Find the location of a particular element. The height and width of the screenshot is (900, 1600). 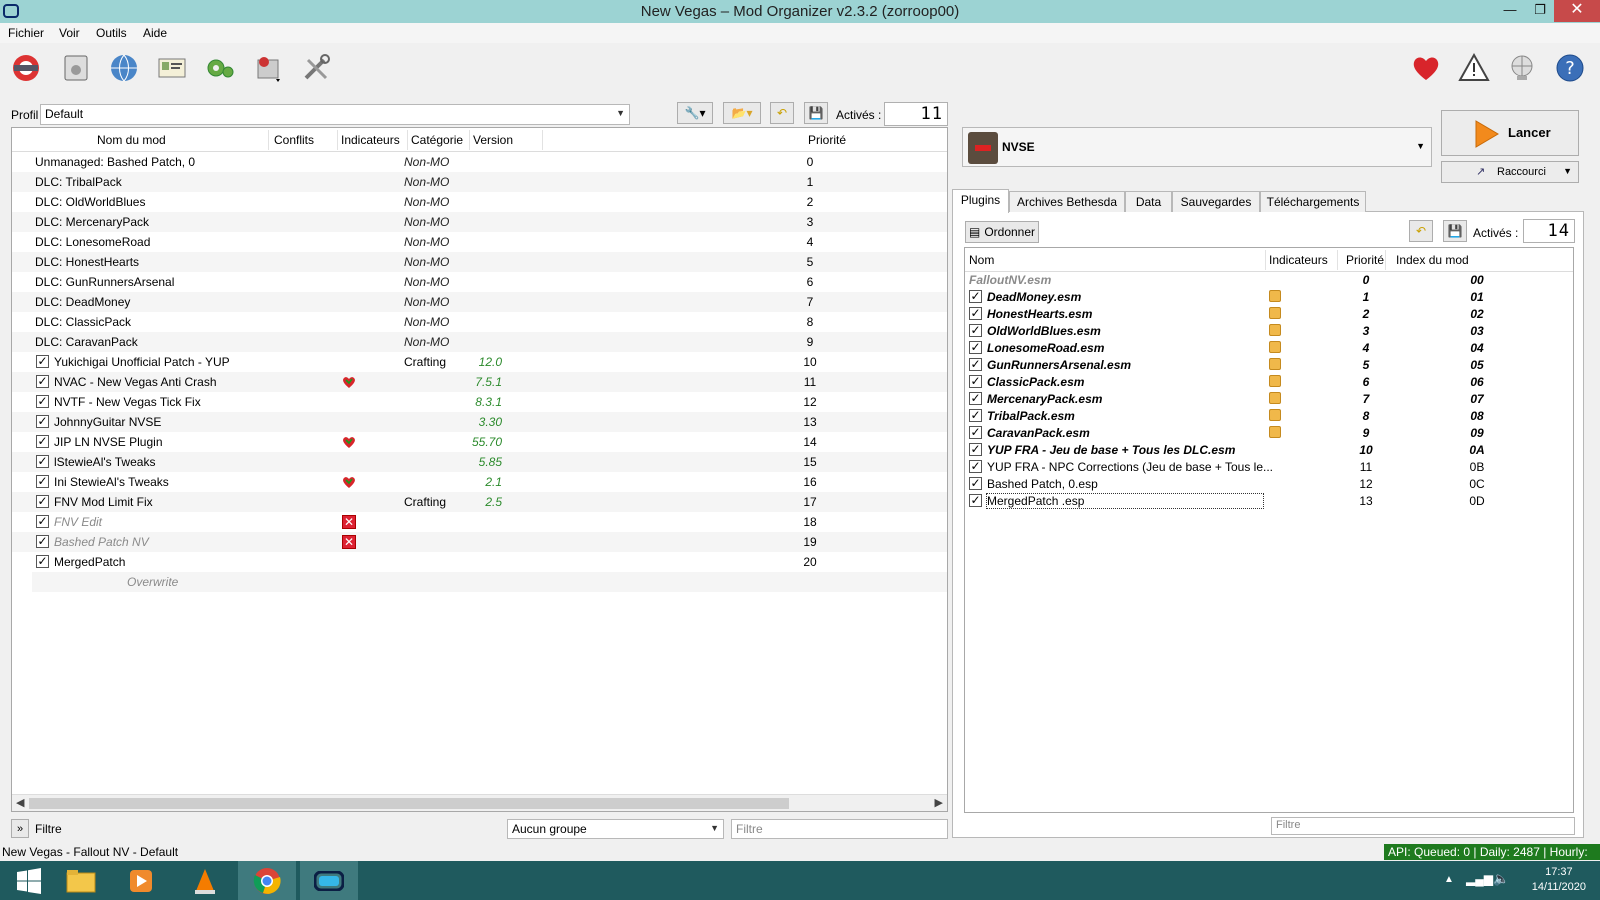

mod-row: ✓ Bashed Patch NV ✕ 19 is located at coordinates (479, 542).